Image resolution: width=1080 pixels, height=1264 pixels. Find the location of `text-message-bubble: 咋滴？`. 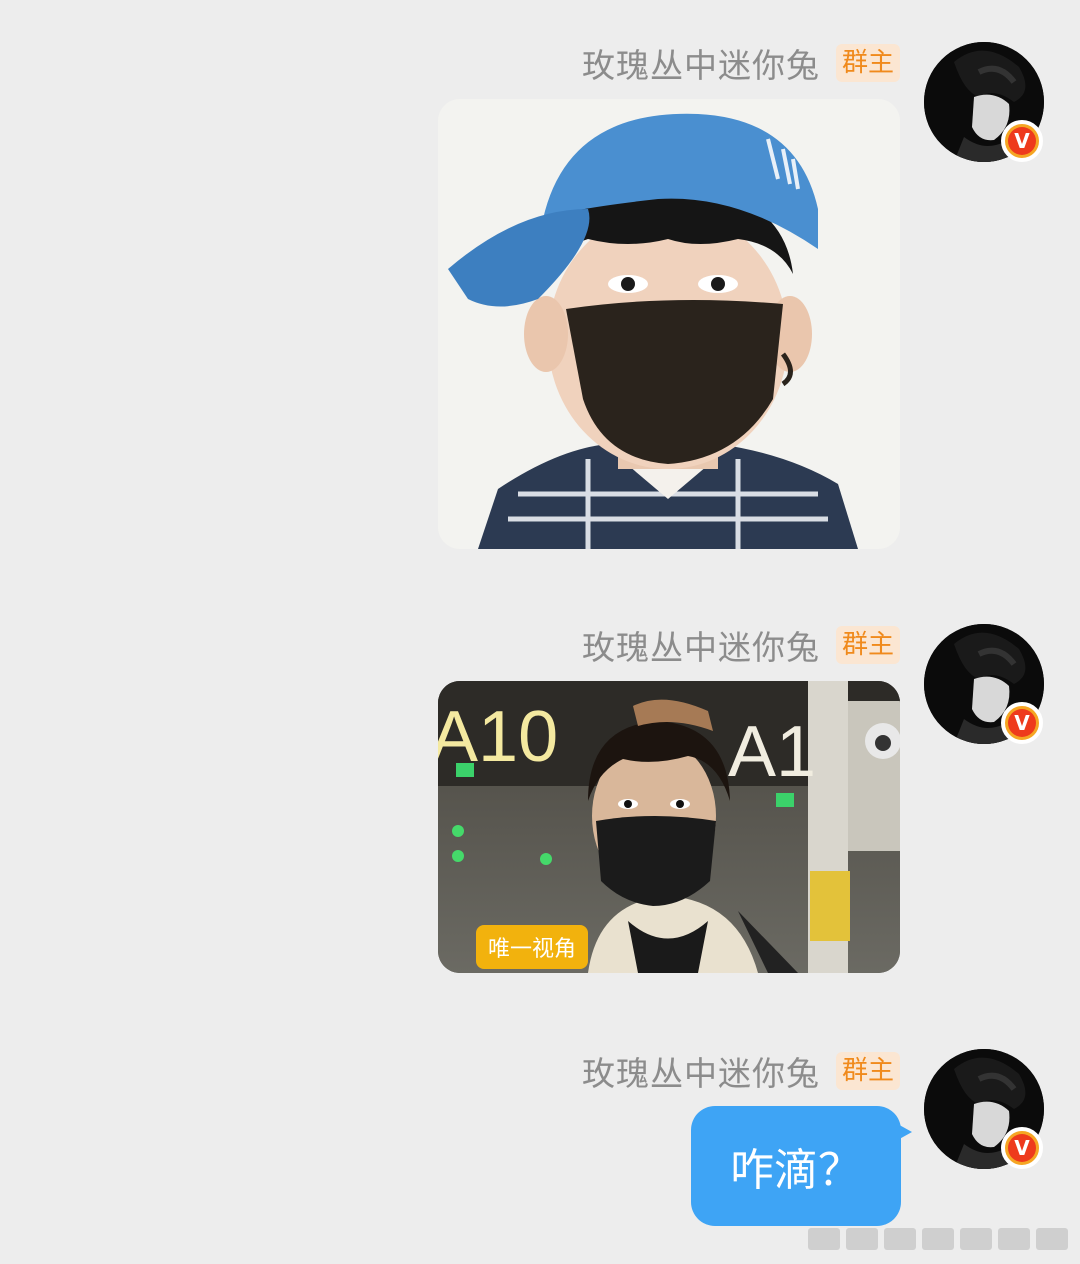

text-message-bubble: 咋滴？ is located at coordinates (796, 1166).